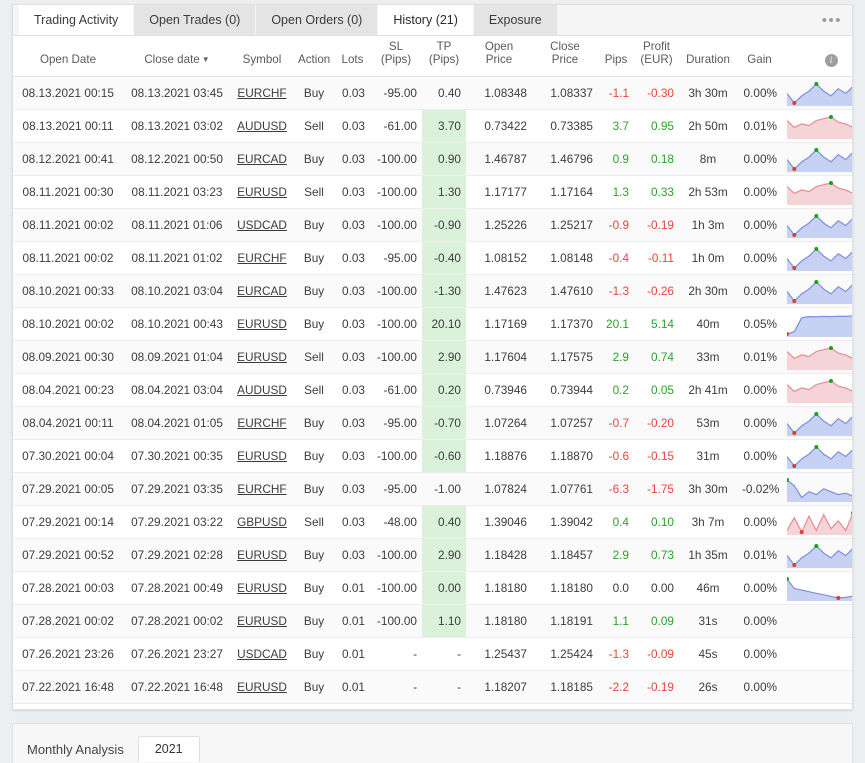 The width and height of the screenshot is (865, 763). Describe the element at coordinates (565, 56) in the screenshot. I see `column-header-close-price: Close Price` at that location.